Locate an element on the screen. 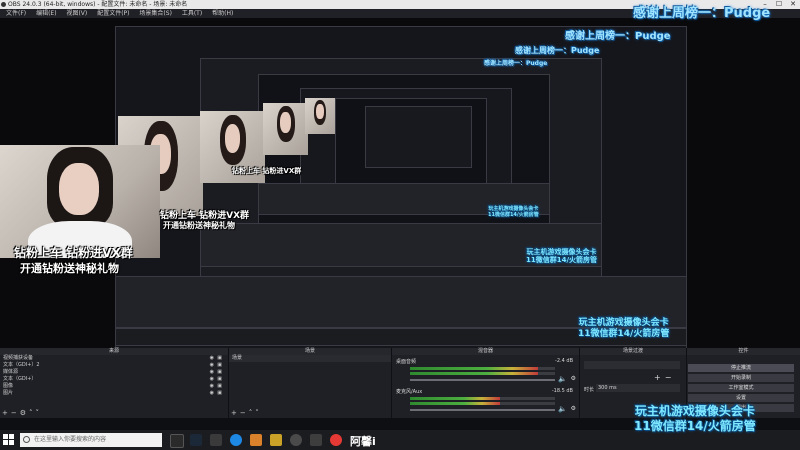 This screenshot has width=800, height=450. game-icon is located at coordinates (256, 440).